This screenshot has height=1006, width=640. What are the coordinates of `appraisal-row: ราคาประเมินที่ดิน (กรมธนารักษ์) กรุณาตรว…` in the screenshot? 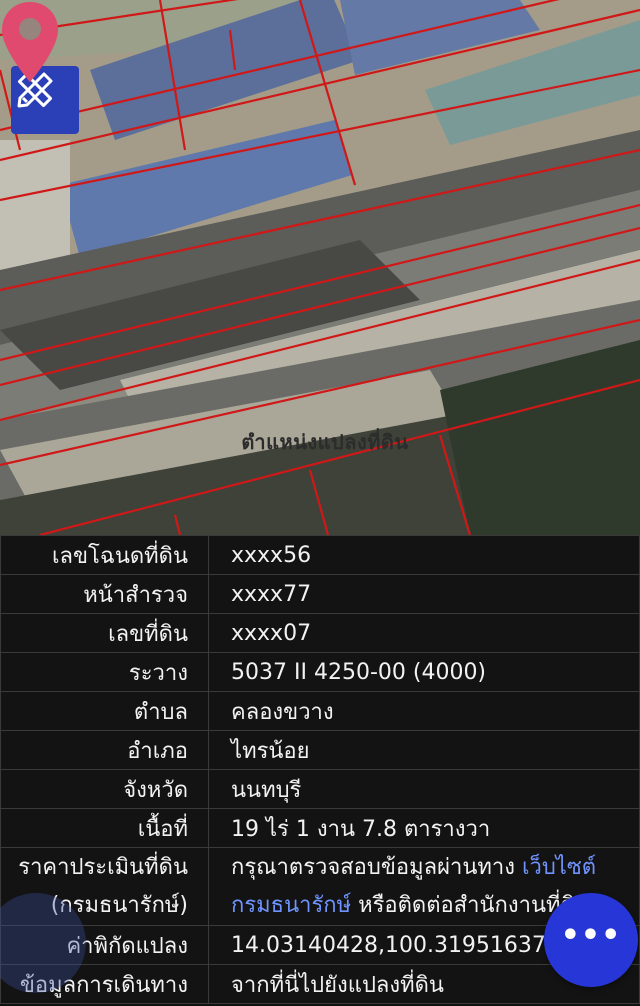 It's located at (320, 886).